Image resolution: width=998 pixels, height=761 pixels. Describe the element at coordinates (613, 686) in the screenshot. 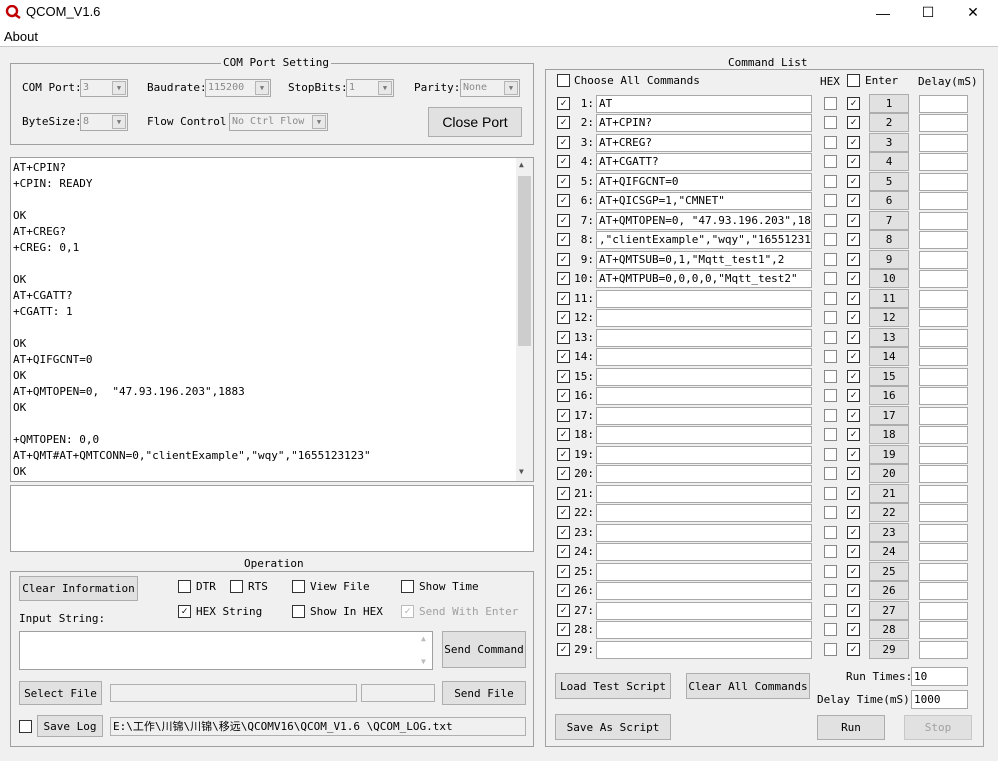

I see `load-test-script-button: Load Test Script` at that location.